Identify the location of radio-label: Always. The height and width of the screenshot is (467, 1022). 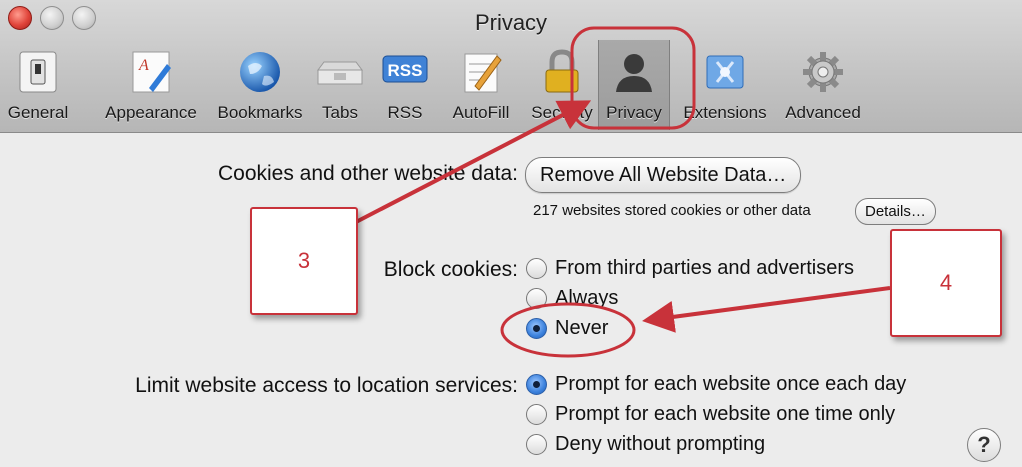
(587, 297).